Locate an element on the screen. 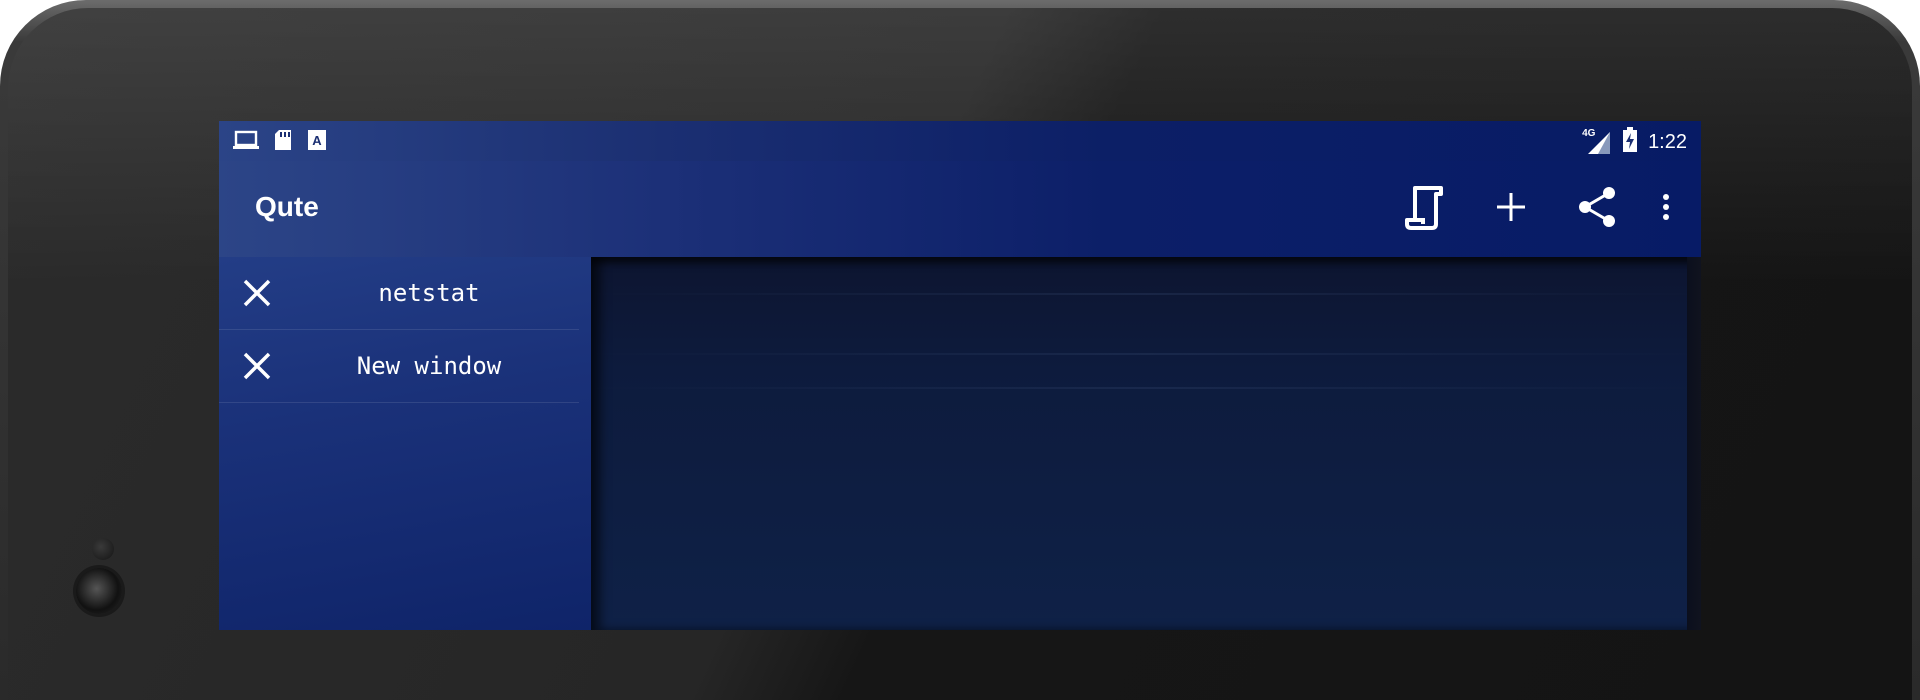 The width and height of the screenshot is (1920, 700). sd-card-icon is located at coordinates (283, 142).